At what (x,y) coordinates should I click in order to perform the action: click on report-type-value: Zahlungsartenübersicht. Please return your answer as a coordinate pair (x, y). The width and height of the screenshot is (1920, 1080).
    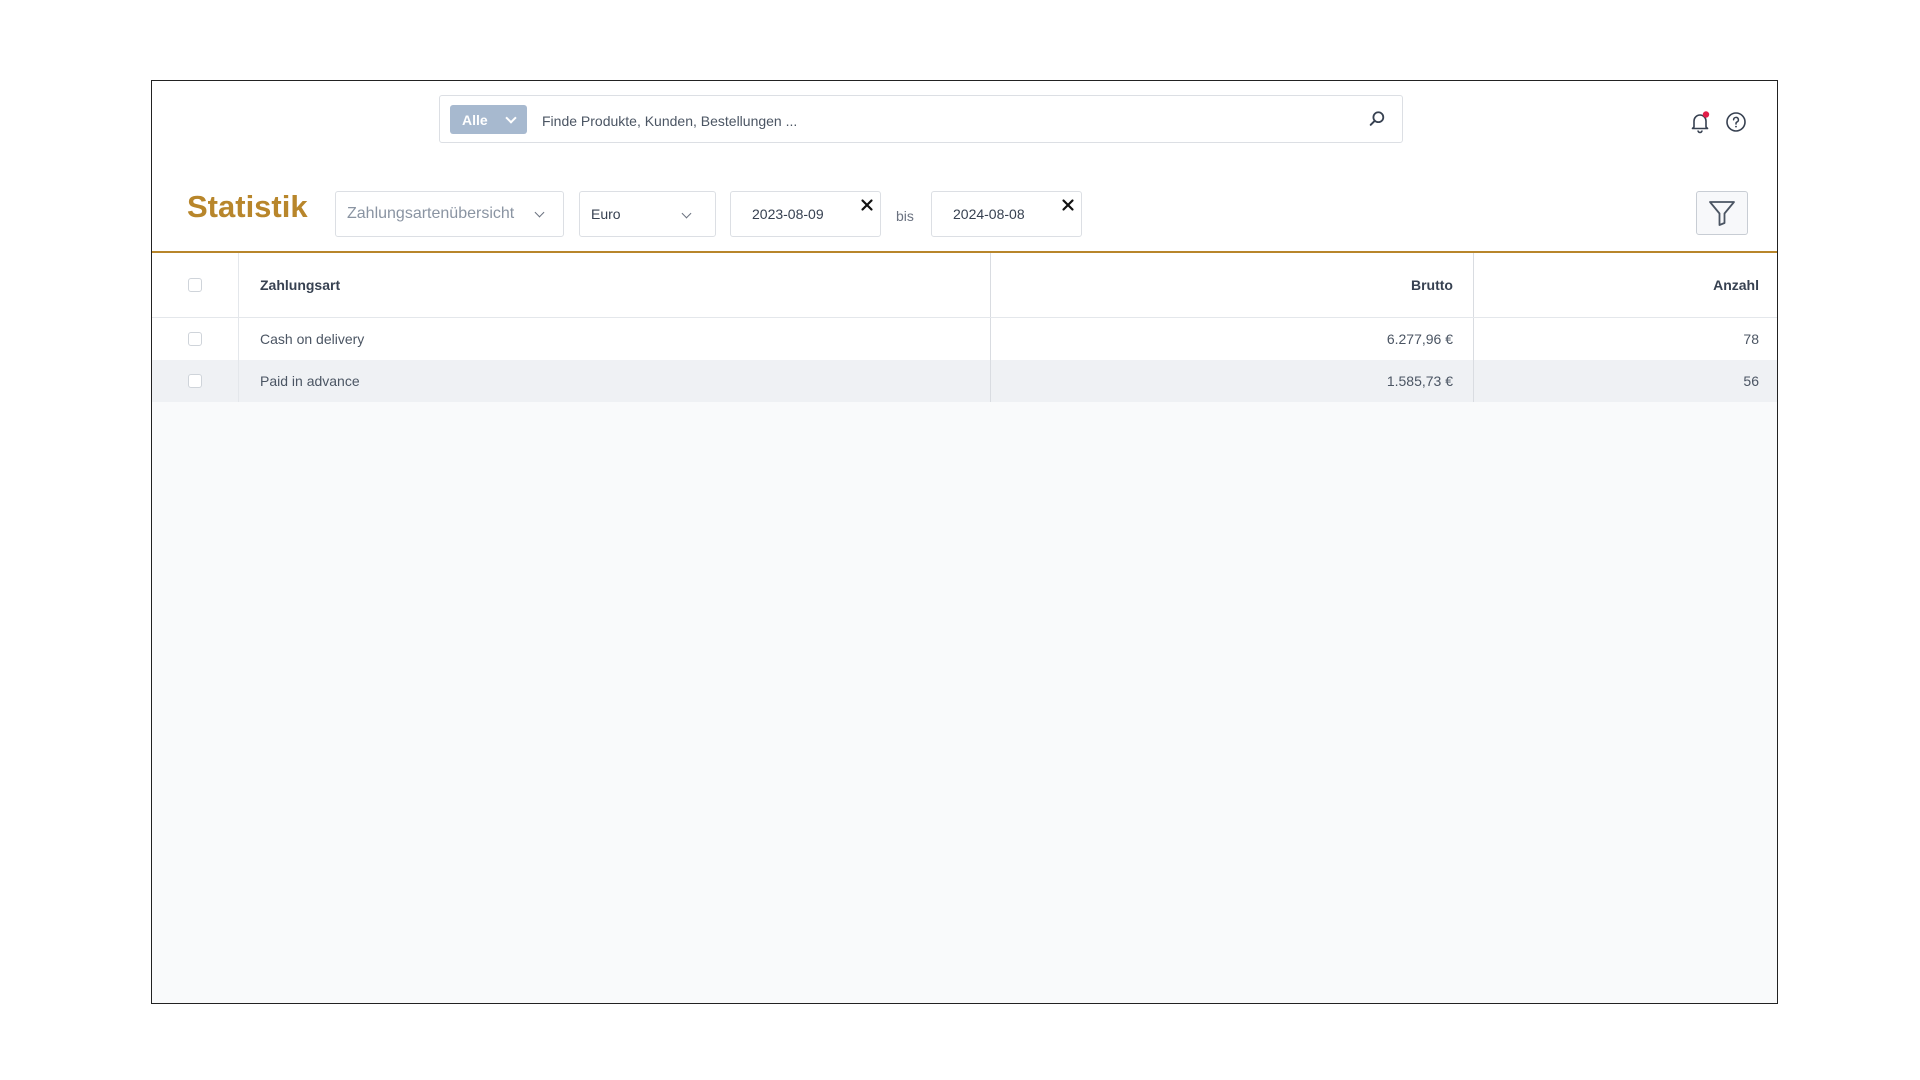
    Looking at the image, I should click on (431, 213).